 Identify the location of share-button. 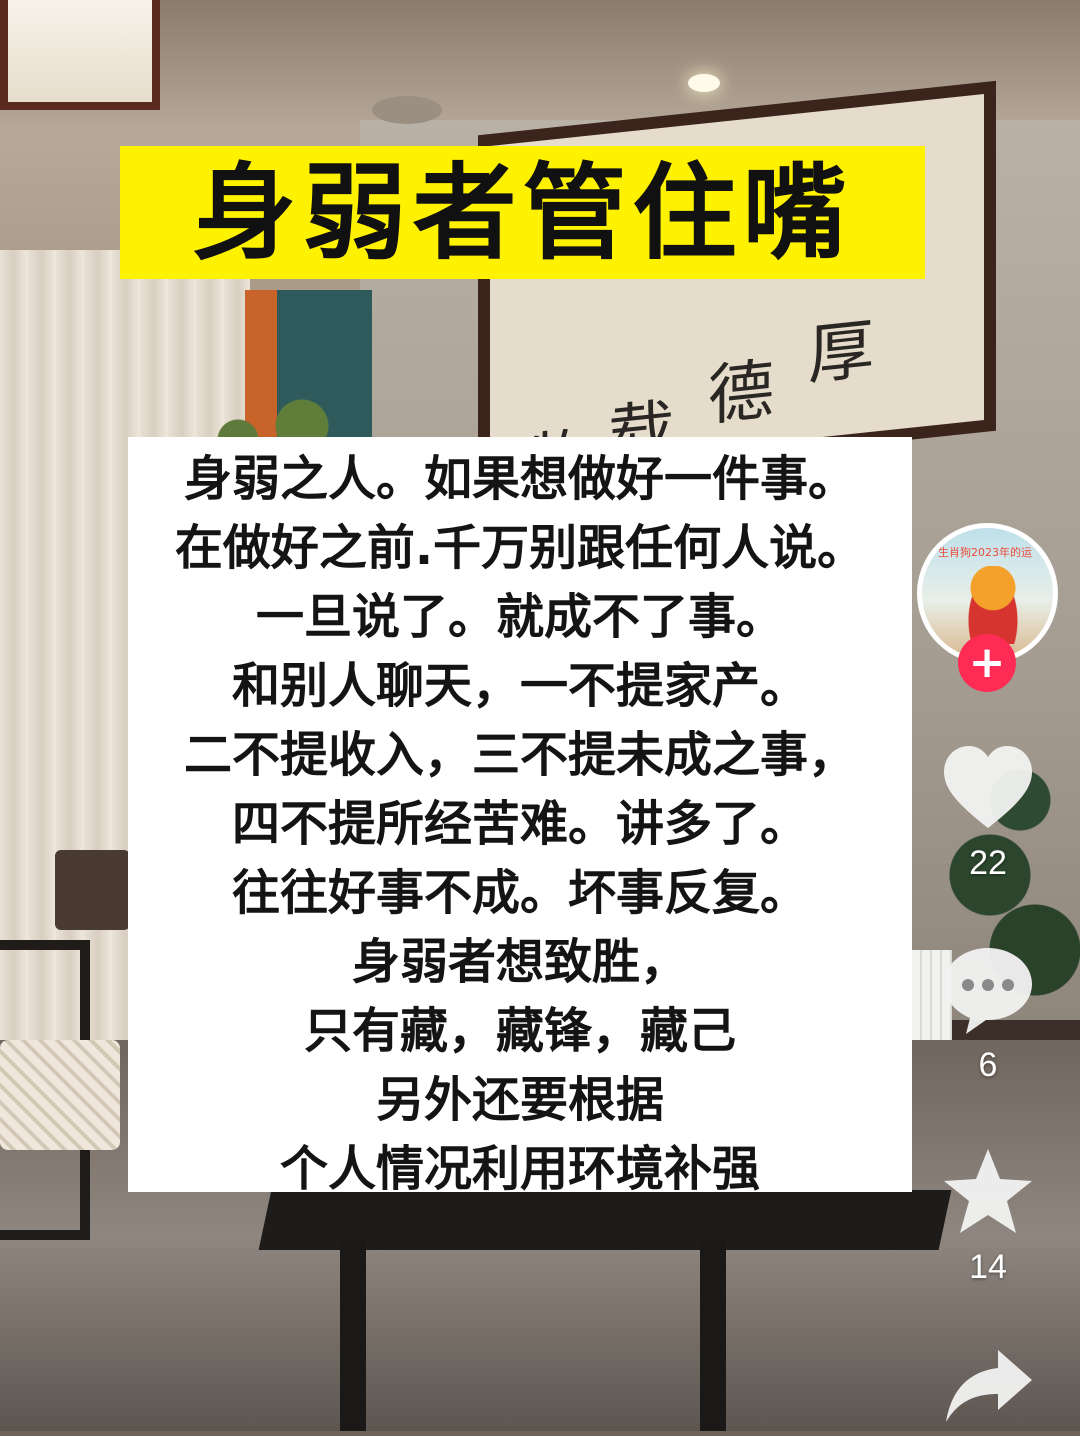
(988, 1388).